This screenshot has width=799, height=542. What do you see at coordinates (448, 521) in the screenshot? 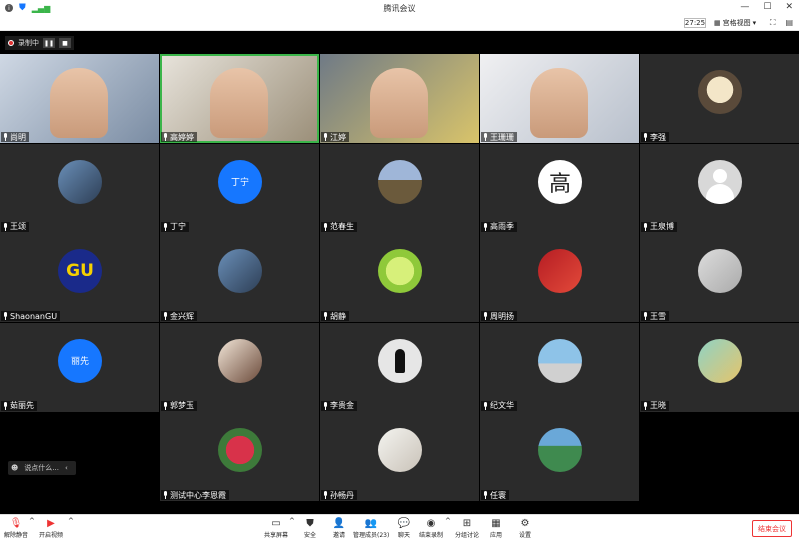
I see `record-options-chevron: ^` at bounding box center [448, 521].